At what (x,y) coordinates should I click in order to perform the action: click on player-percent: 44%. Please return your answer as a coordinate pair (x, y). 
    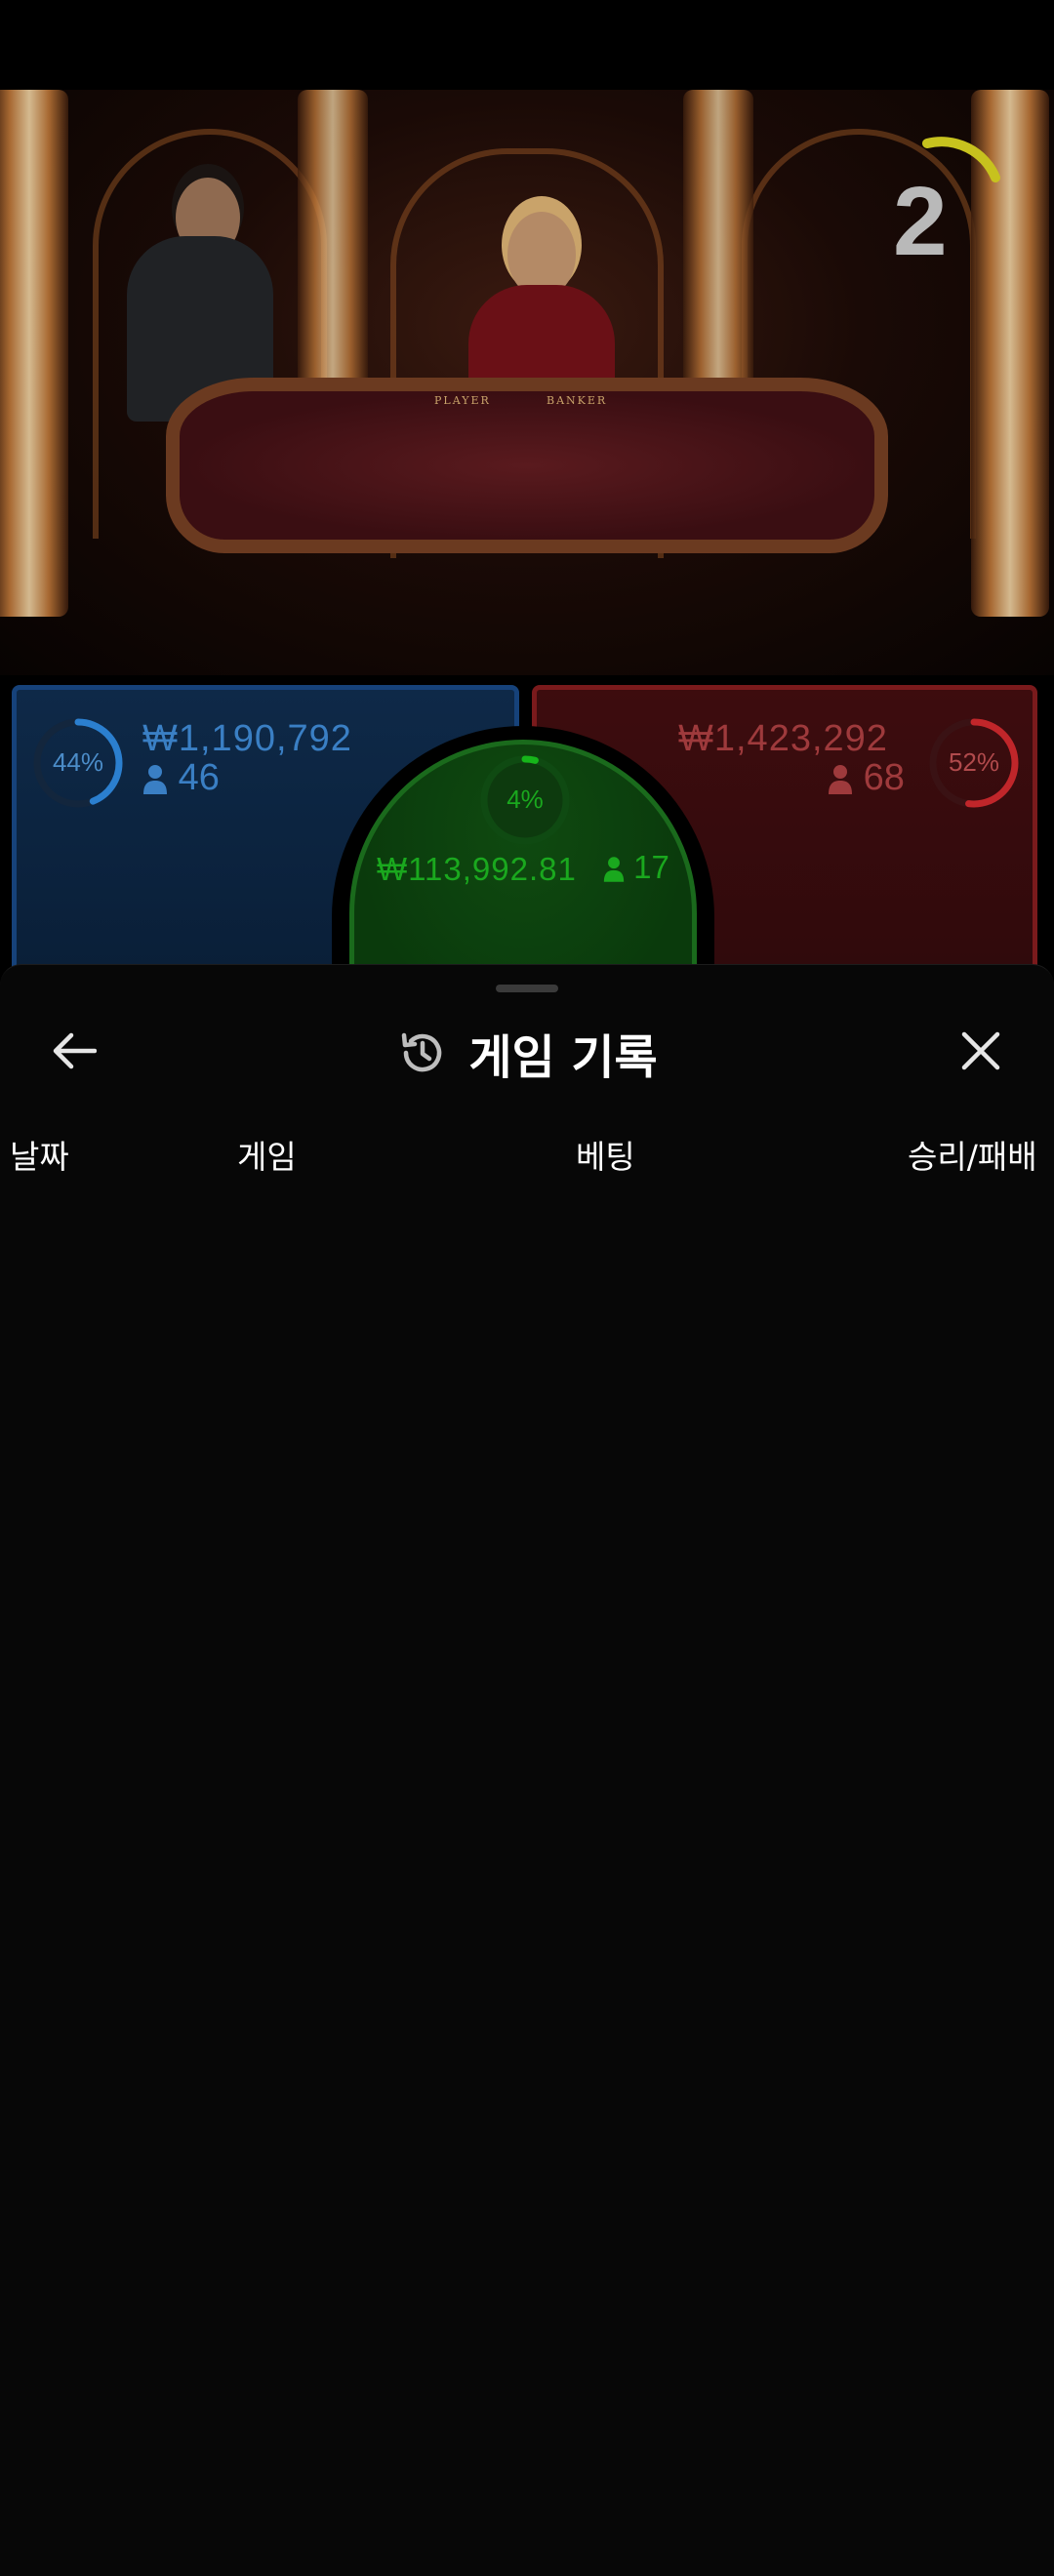
    Looking at the image, I should click on (78, 762).